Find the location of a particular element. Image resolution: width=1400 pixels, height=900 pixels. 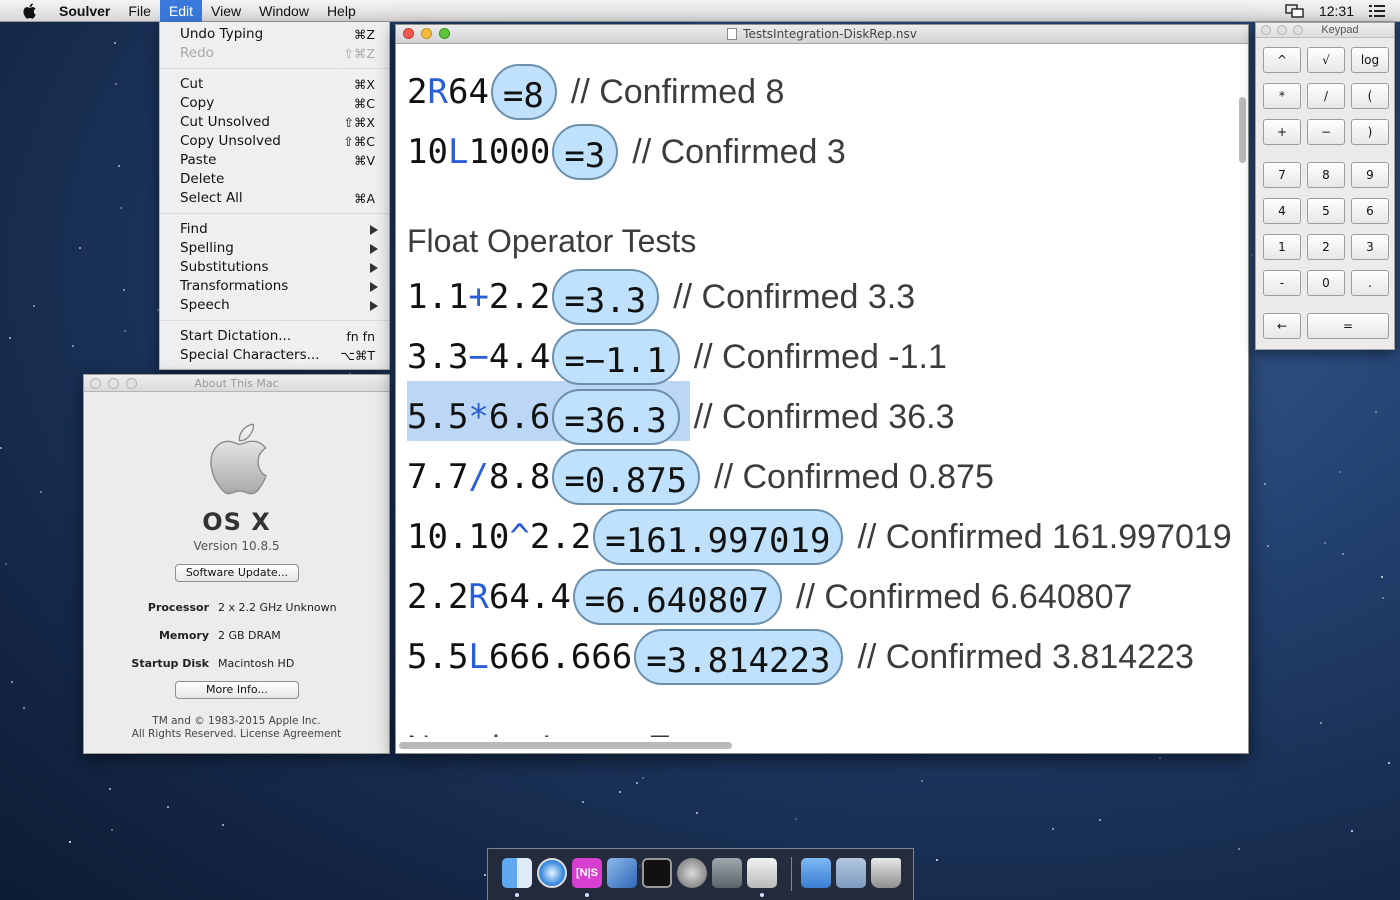

xcode-icon is located at coordinates (622, 873).